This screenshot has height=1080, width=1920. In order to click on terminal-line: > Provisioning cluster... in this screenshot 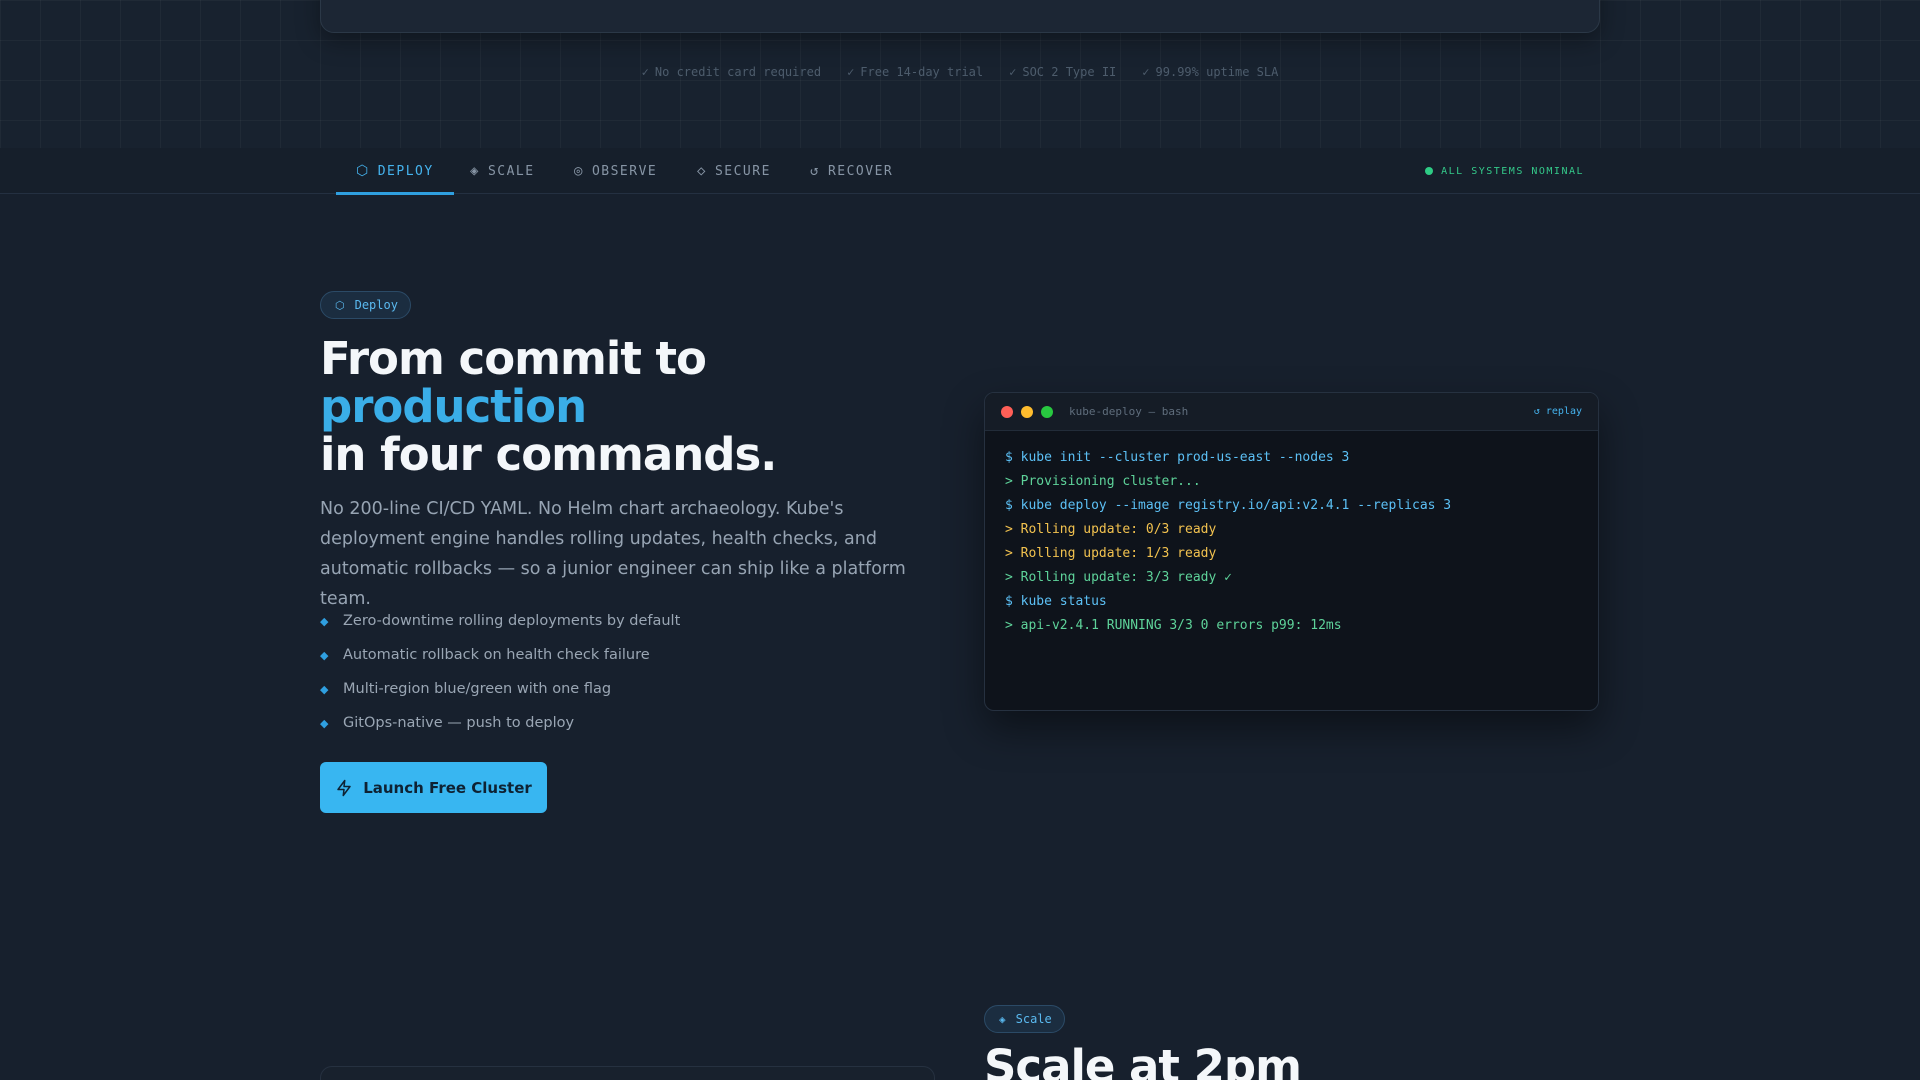, I will do `click(1103, 481)`.